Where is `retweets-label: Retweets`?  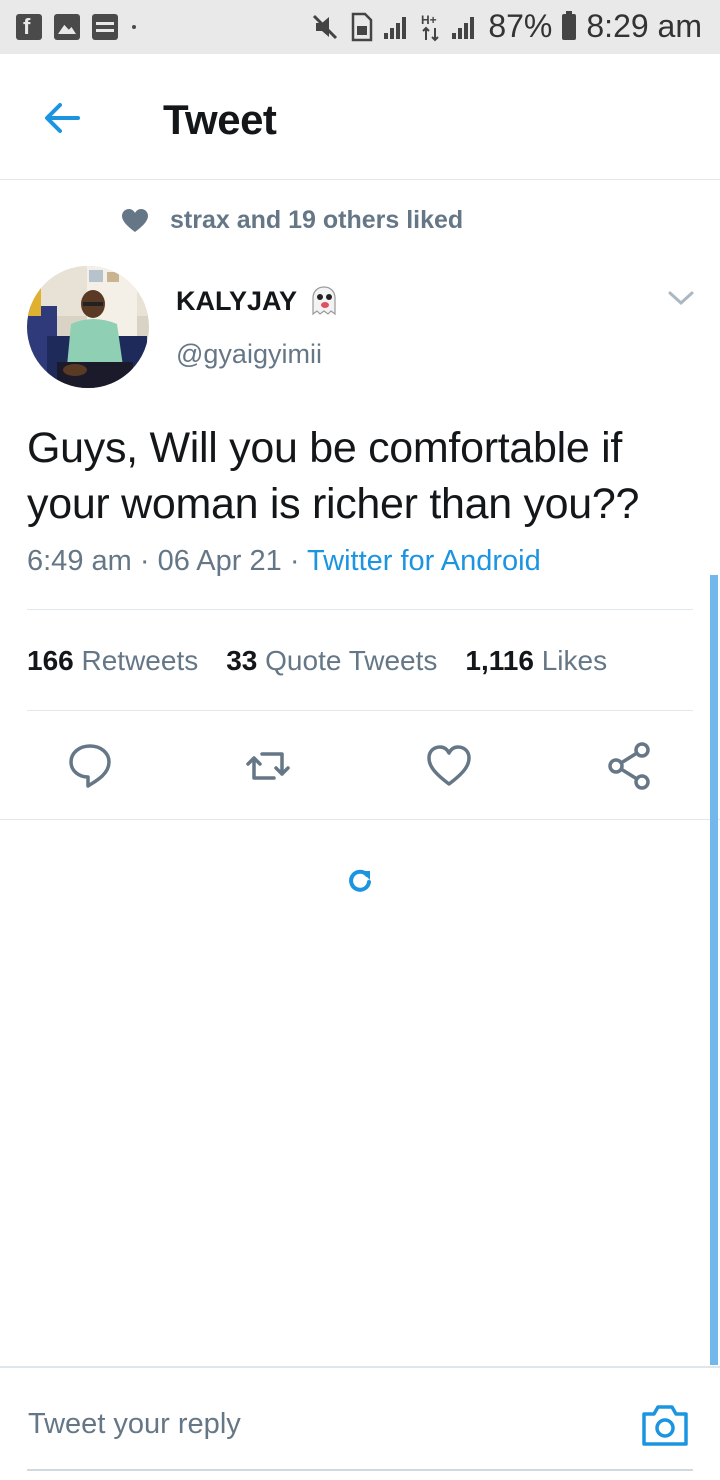 retweets-label: Retweets is located at coordinates (140, 660).